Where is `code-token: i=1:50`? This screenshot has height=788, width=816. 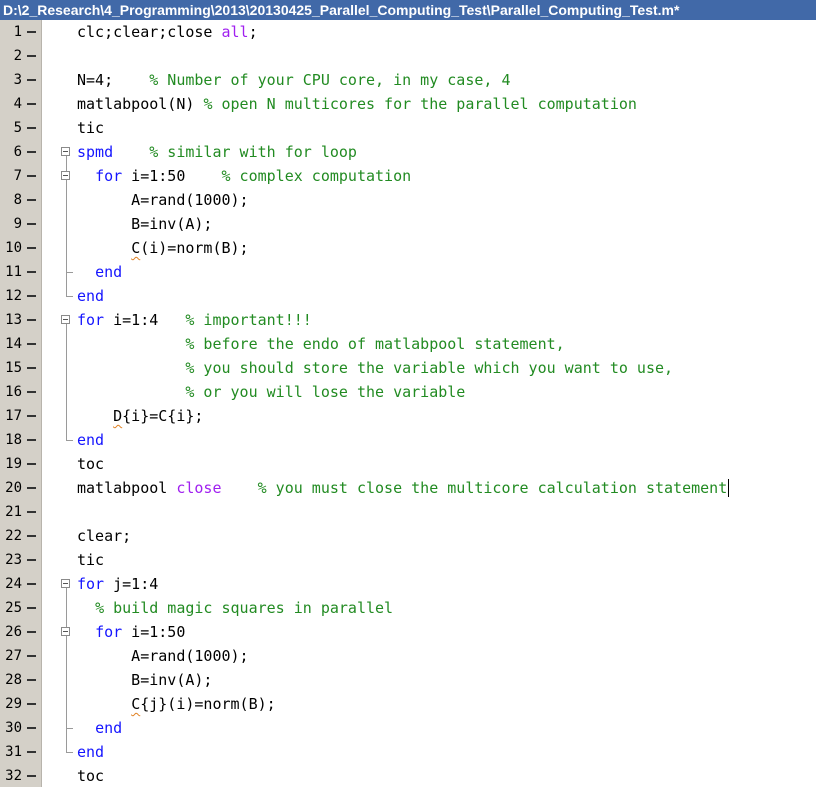 code-token: i=1:50 is located at coordinates (172, 176).